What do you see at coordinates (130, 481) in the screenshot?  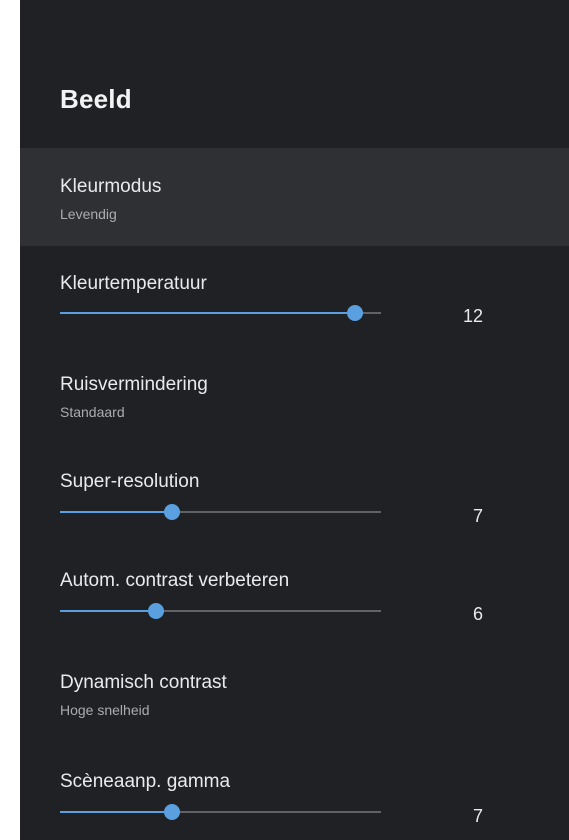 I see `setting-label: Super-resolution` at bounding box center [130, 481].